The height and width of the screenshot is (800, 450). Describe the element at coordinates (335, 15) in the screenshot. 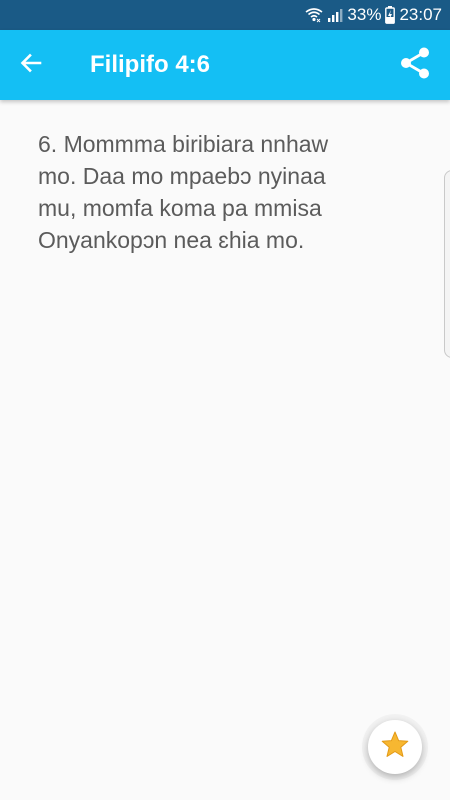

I see `signal-icon` at that location.